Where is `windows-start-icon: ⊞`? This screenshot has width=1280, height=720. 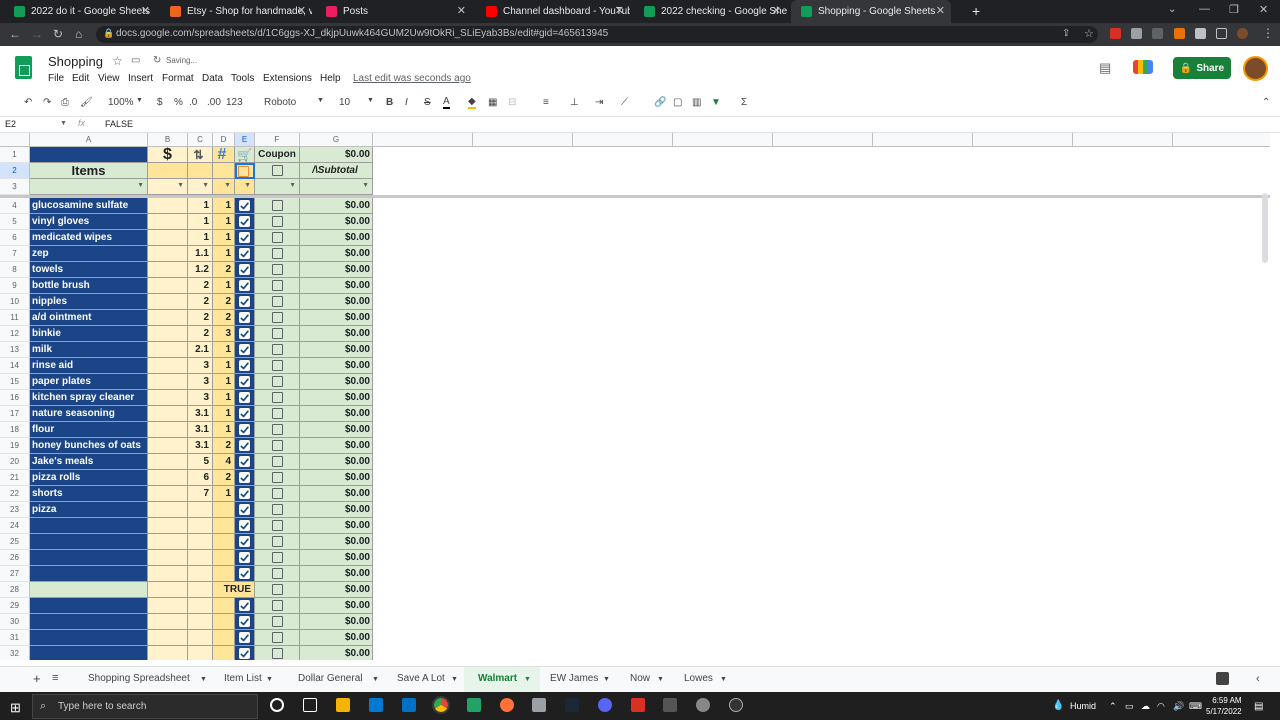
windows-start-icon: ⊞ is located at coordinates (15, 708).